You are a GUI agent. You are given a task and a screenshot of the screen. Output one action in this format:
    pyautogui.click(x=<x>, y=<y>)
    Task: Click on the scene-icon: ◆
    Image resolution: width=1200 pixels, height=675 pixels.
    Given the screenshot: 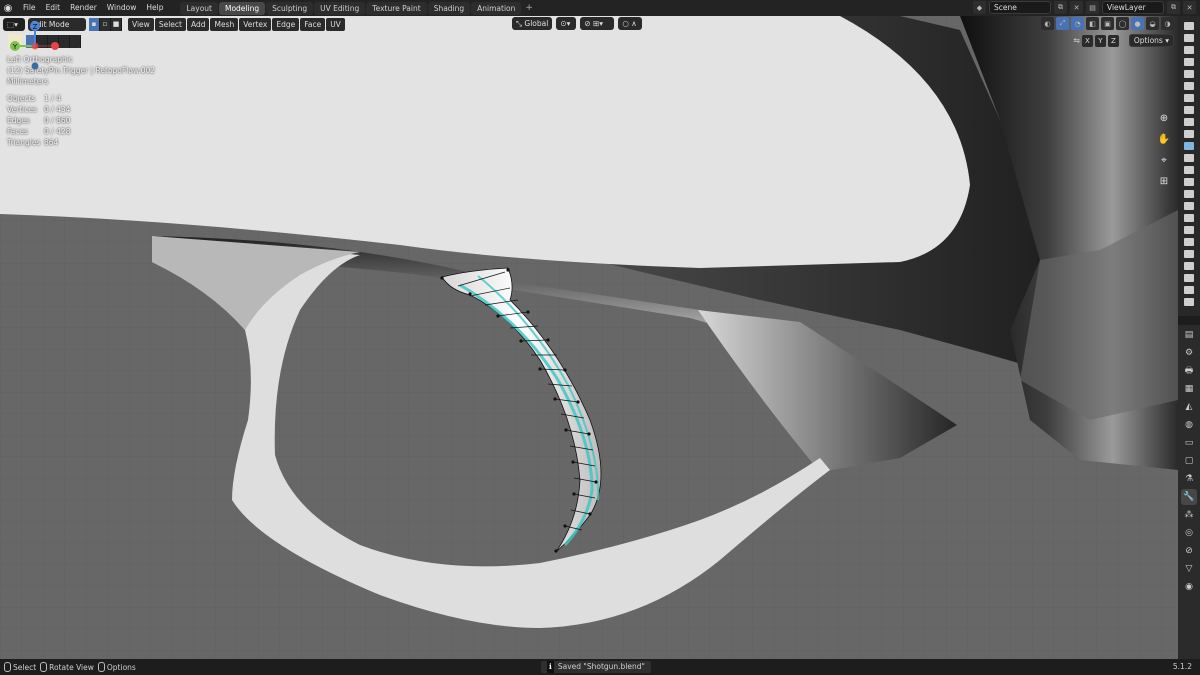 What is the action you would take?
    pyautogui.click(x=979, y=7)
    